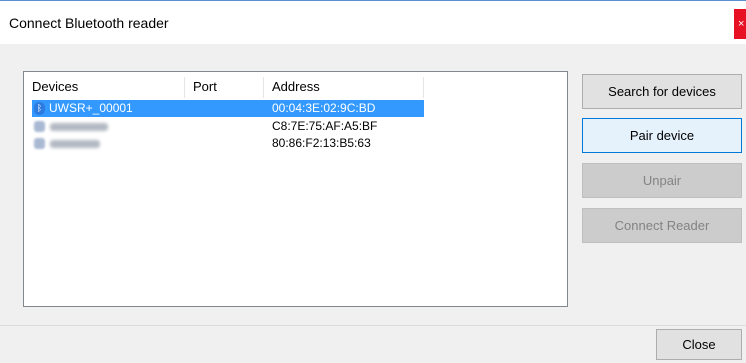 The width and height of the screenshot is (746, 363). Describe the element at coordinates (89, 23) in the screenshot. I see `window-title: Connect Bluetooth reader` at that location.